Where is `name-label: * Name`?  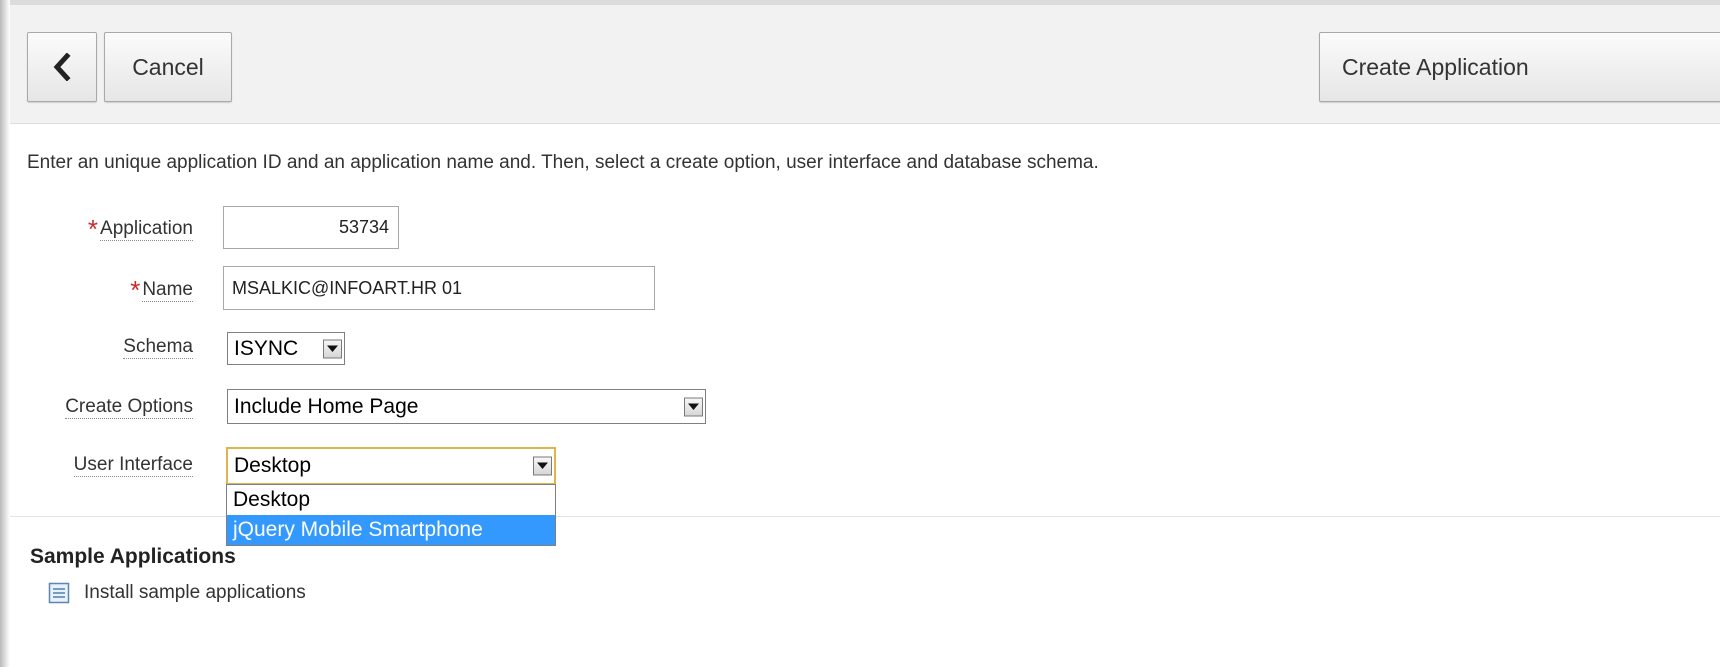
name-label: * Name is located at coordinates (161, 290).